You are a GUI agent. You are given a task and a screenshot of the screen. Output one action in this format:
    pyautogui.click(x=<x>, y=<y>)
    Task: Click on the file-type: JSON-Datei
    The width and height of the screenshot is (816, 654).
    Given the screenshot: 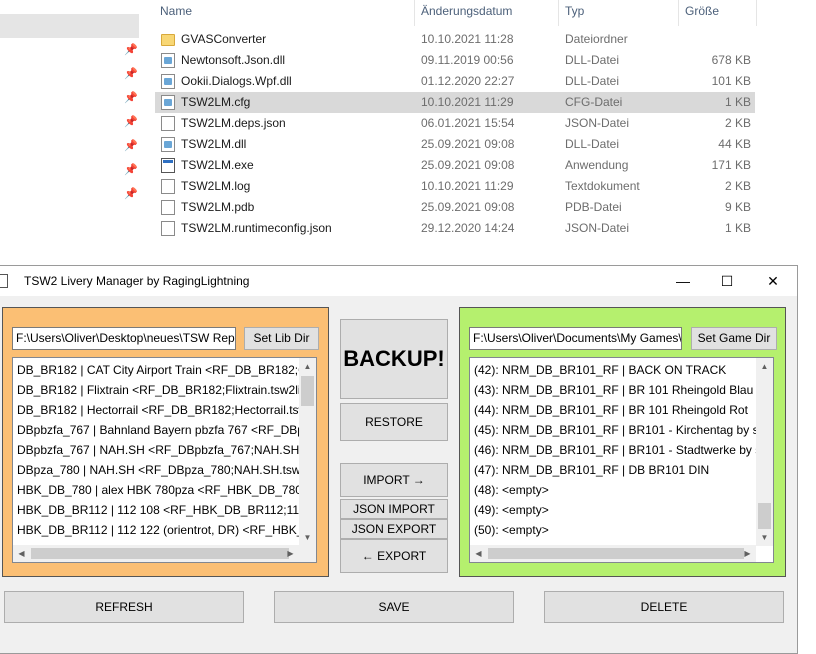 What is the action you would take?
    pyautogui.click(x=597, y=123)
    